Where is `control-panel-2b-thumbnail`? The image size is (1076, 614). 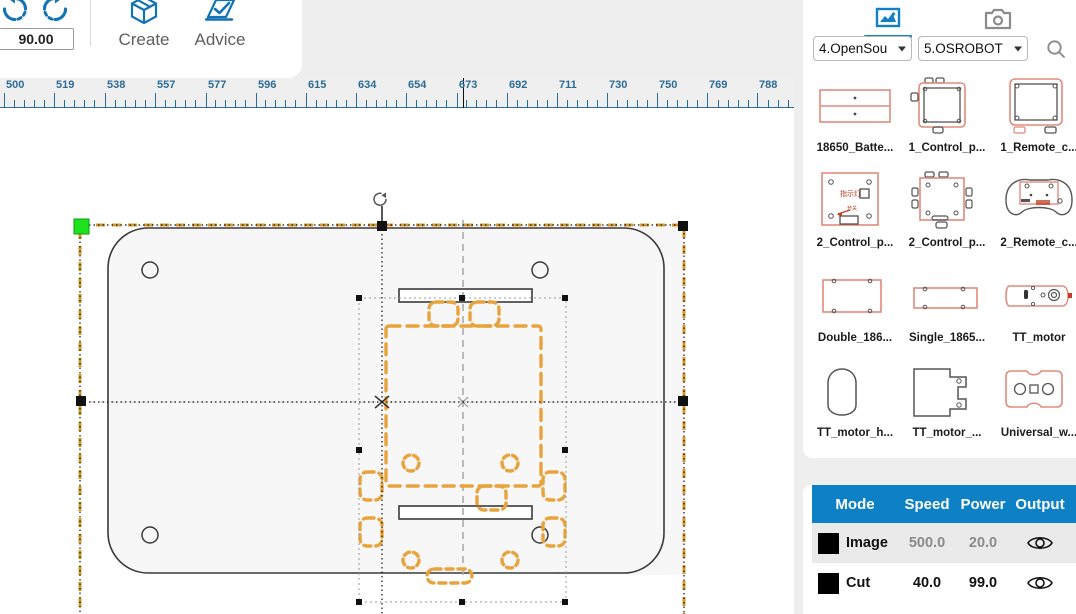
control-panel-2b-thumbnail is located at coordinates (947, 201).